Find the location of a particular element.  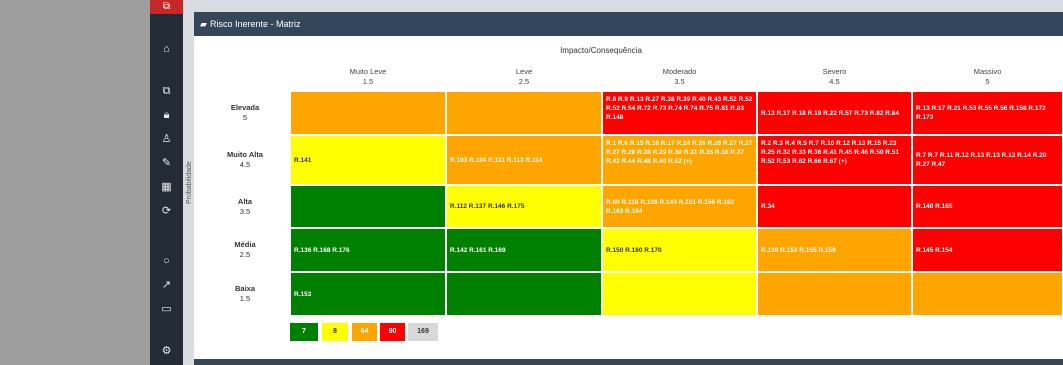

sidebar: ⧉ ⌂ ⧉ 🔒︎ ♙ ✎ ▦ ⟳ ○ ↗ ▭ ⚙ is located at coordinates (169, 182).